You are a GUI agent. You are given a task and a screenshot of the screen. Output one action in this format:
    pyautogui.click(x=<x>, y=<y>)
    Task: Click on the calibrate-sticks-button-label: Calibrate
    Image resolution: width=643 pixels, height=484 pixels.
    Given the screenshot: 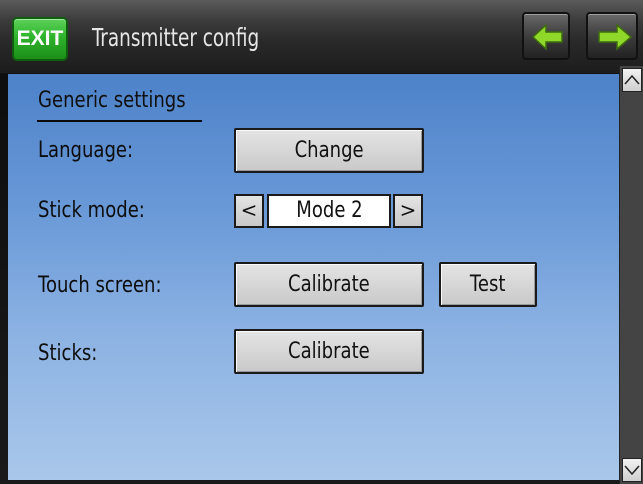 What is the action you would take?
    pyautogui.click(x=329, y=351)
    